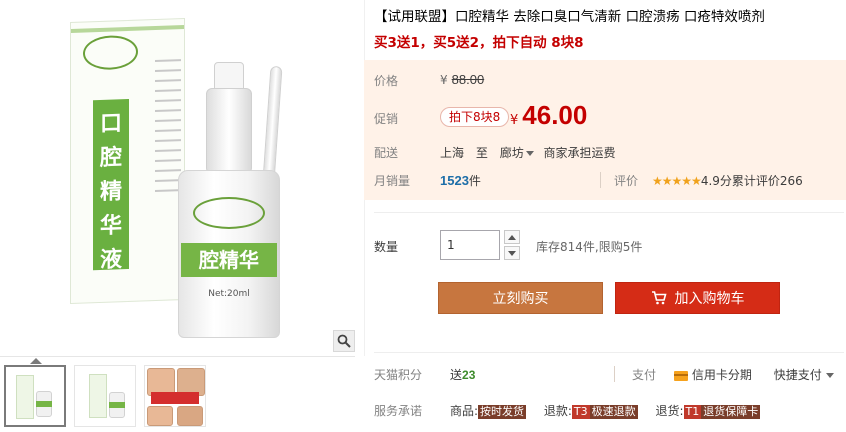  What do you see at coordinates (229, 131) in the screenshot?
I see `bottle-neck` at bounding box center [229, 131].